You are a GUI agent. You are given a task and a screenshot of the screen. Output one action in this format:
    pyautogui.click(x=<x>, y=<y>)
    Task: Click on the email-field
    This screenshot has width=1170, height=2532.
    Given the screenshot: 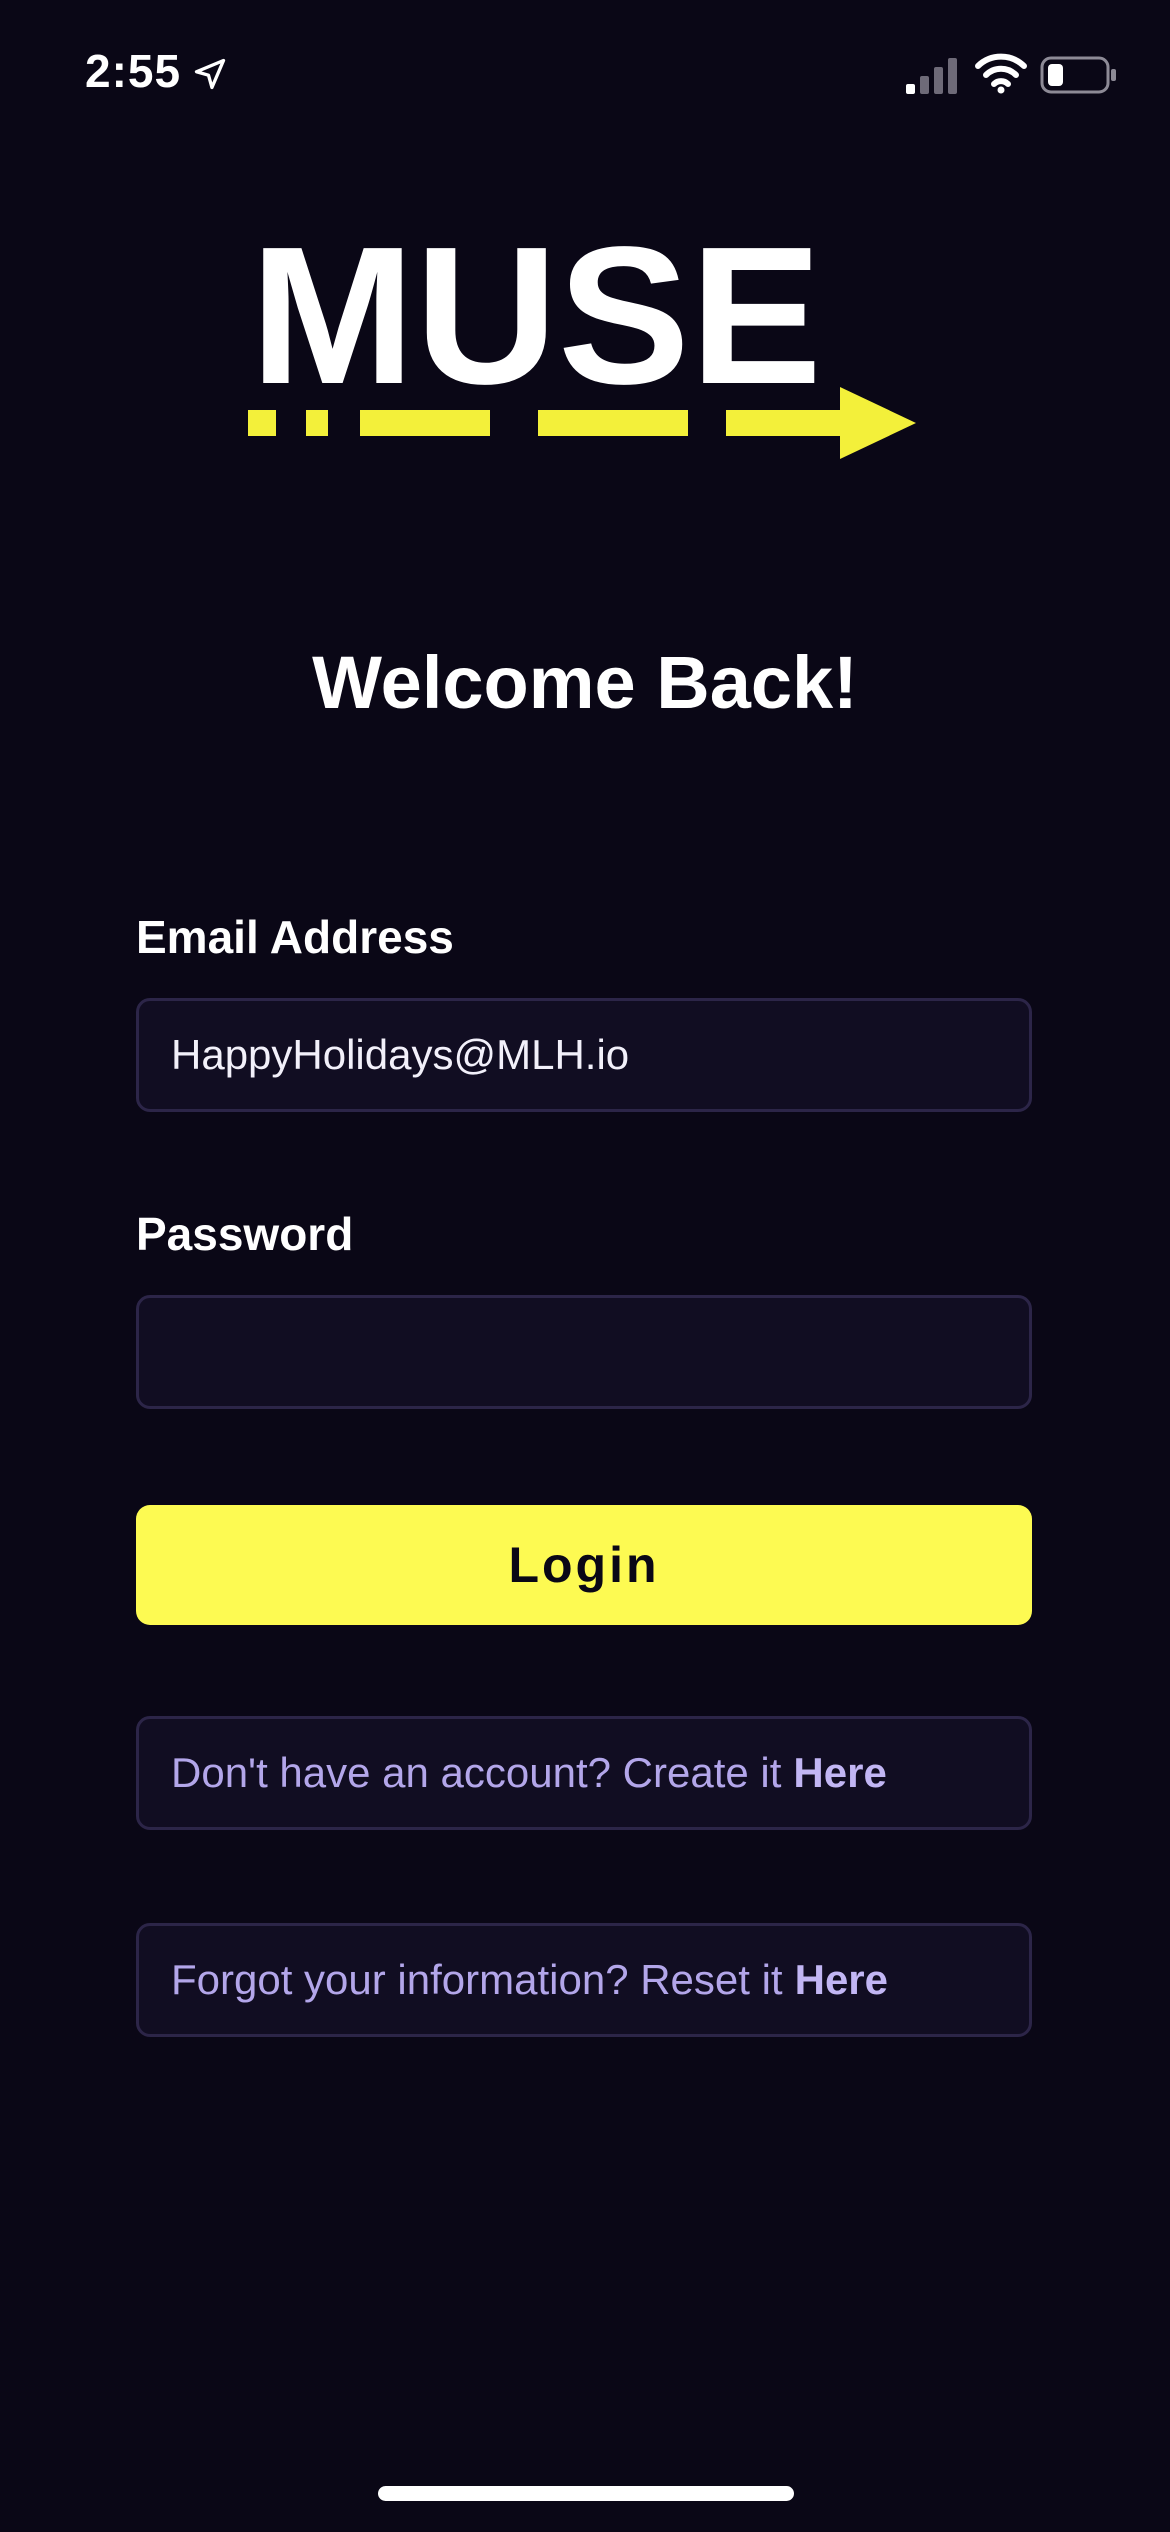 What is the action you would take?
    pyautogui.click(x=584, y=1055)
    